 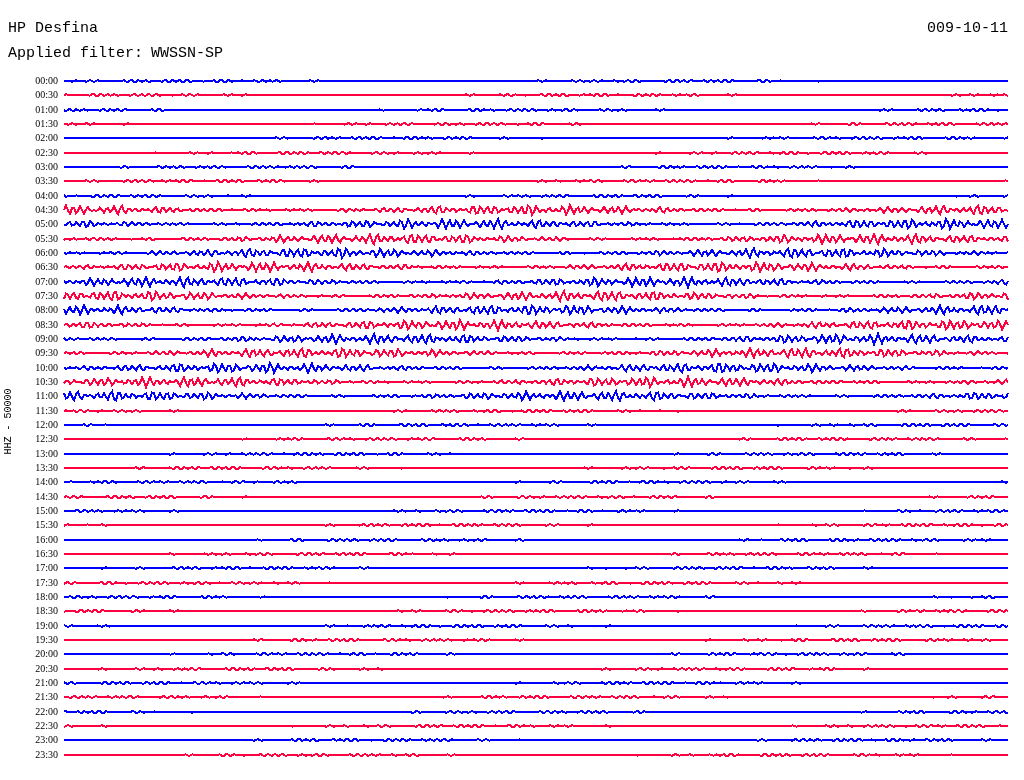 What do you see at coordinates (46, 81) in the screenshot?
I see `time-label: 00:00` at bounding box center [46, 81].